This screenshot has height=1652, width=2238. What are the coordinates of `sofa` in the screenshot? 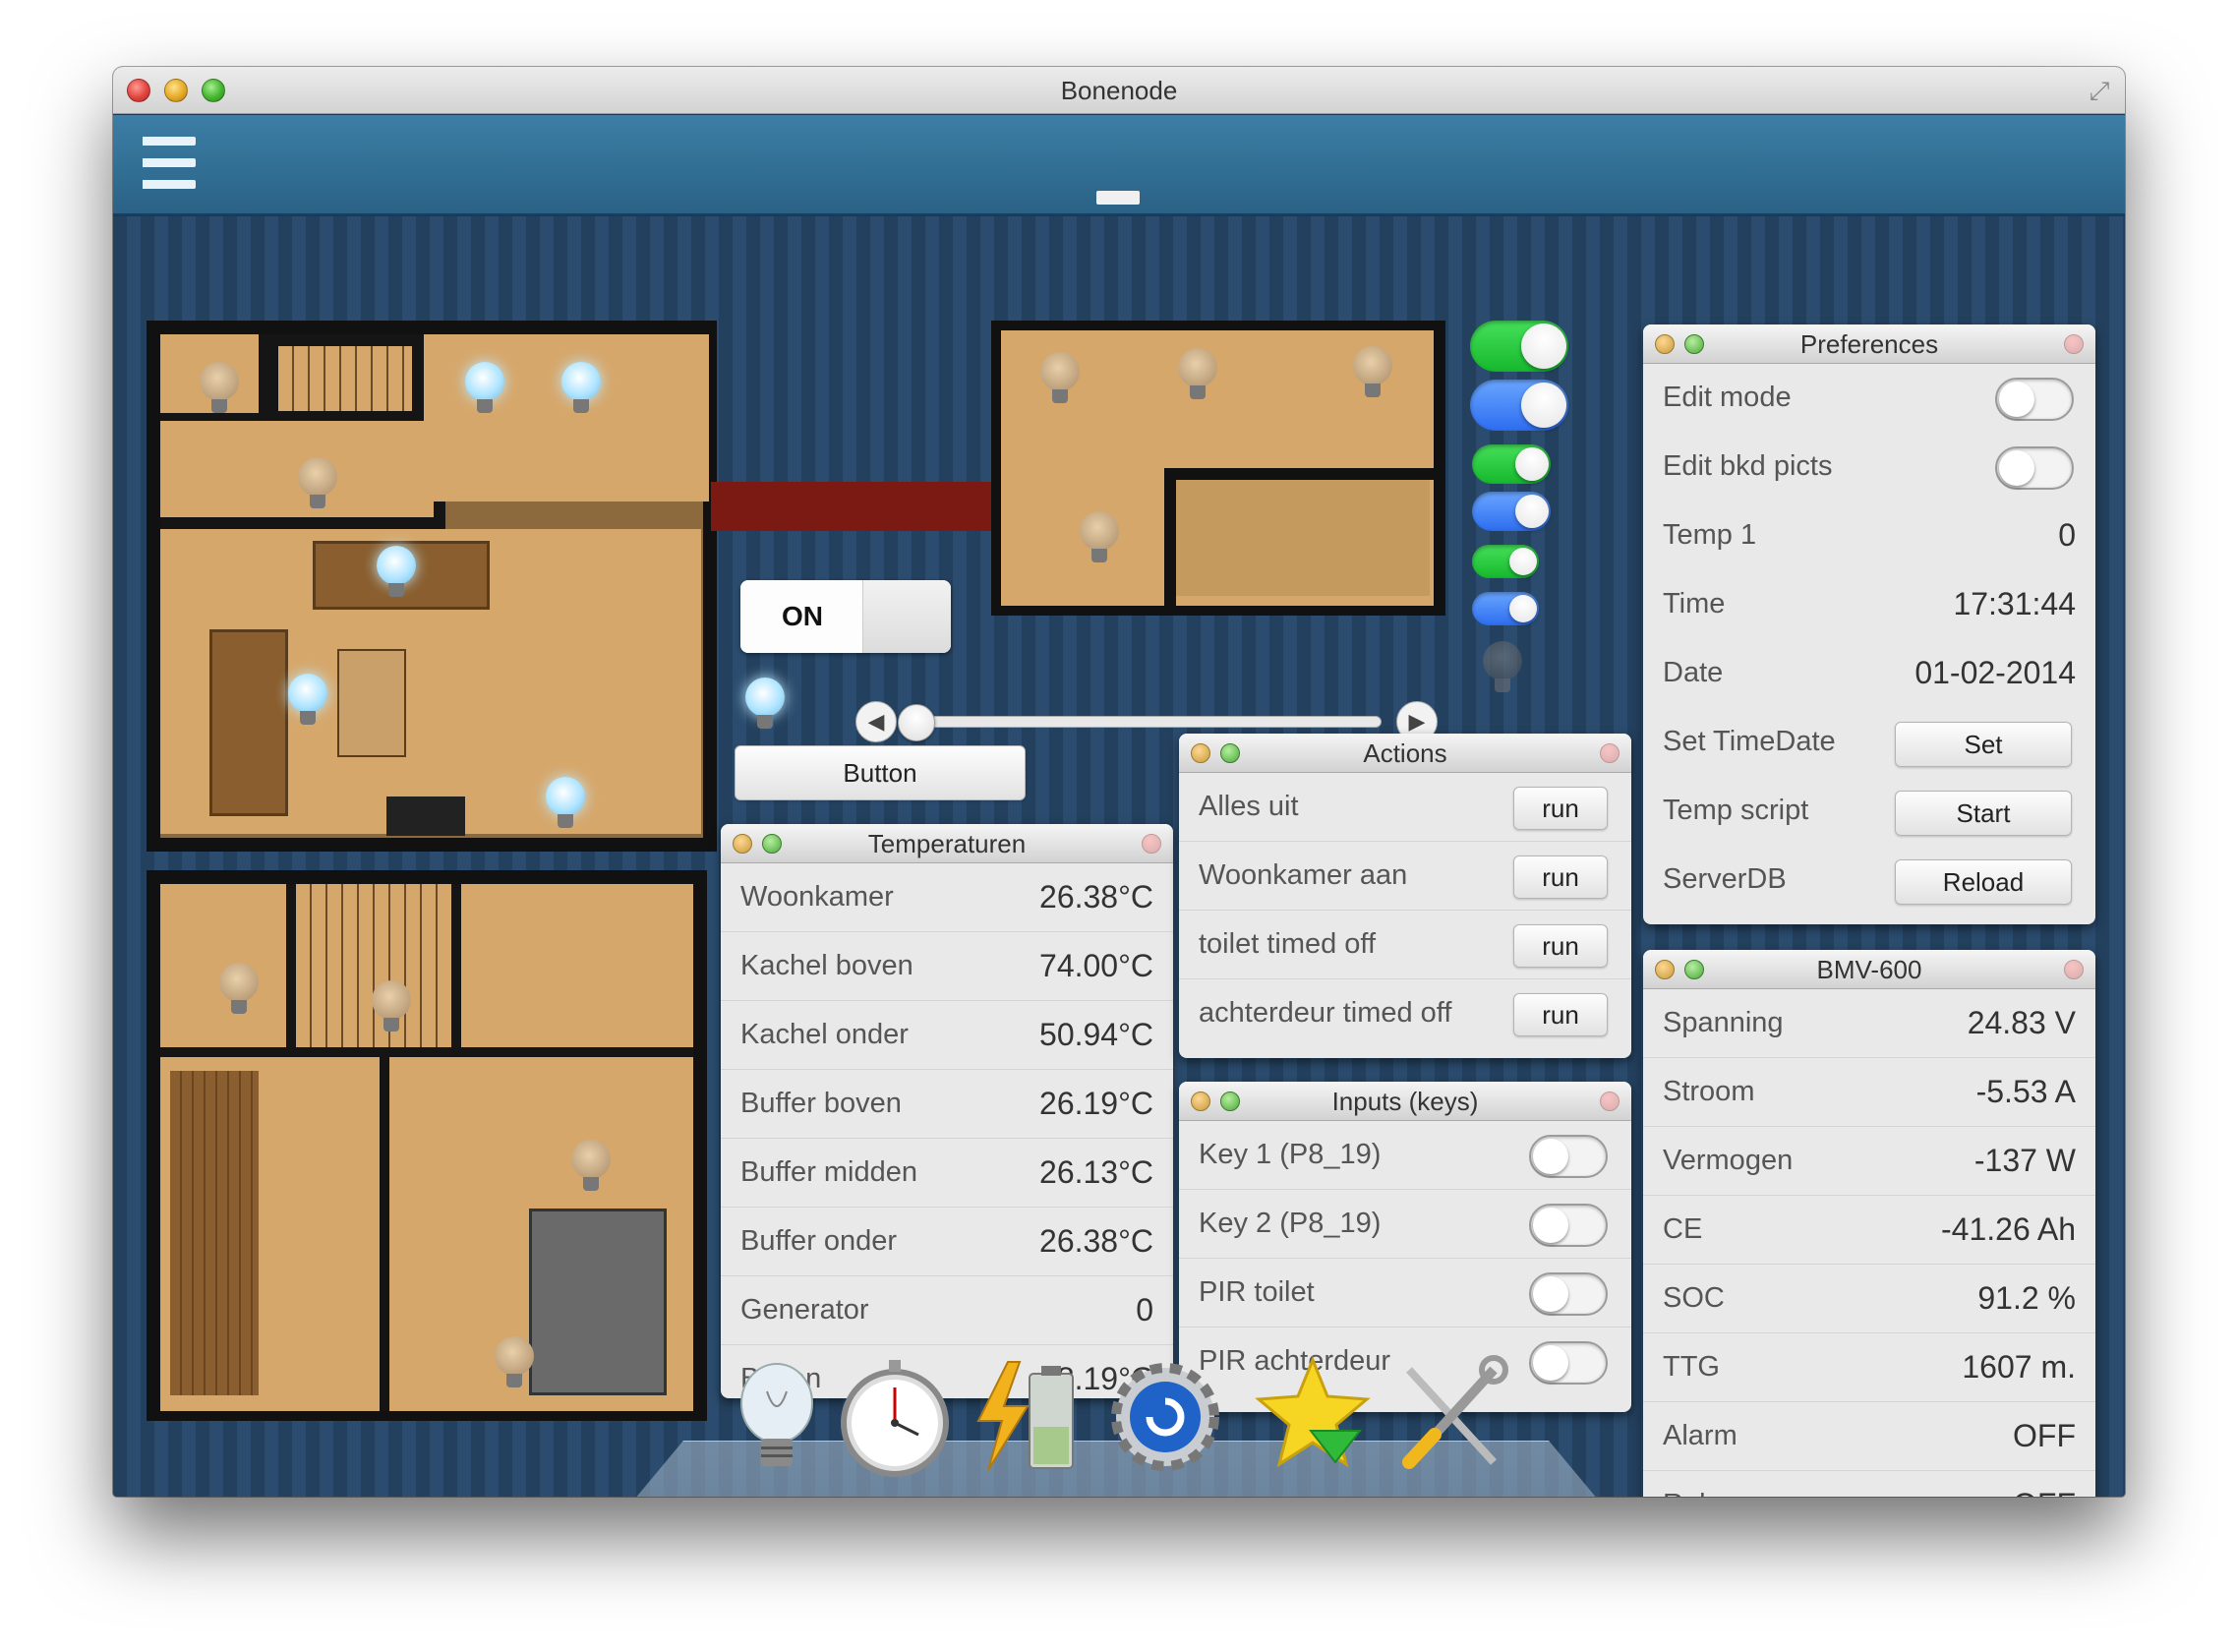 It's located at (248, 722).